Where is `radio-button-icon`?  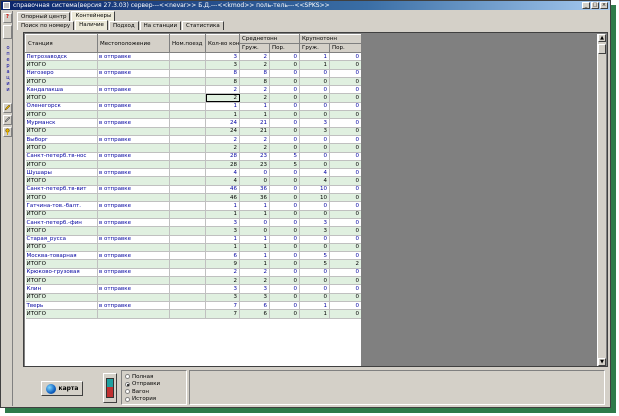
radio-button-icon is located at coordinates (127, 377).